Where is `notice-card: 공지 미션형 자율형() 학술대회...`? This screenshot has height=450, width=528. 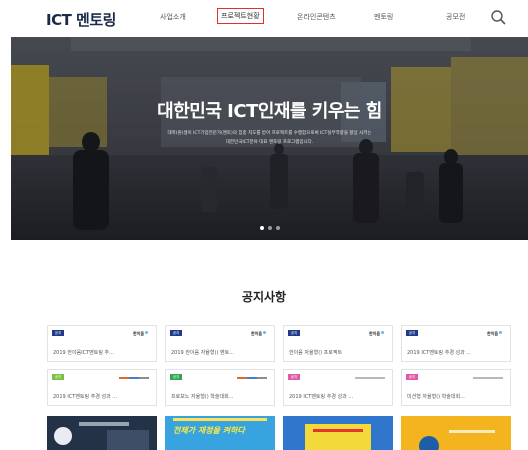
notice-card: 공지 미션형 자율형() 학술대회... is located at coordinates (456, 387).